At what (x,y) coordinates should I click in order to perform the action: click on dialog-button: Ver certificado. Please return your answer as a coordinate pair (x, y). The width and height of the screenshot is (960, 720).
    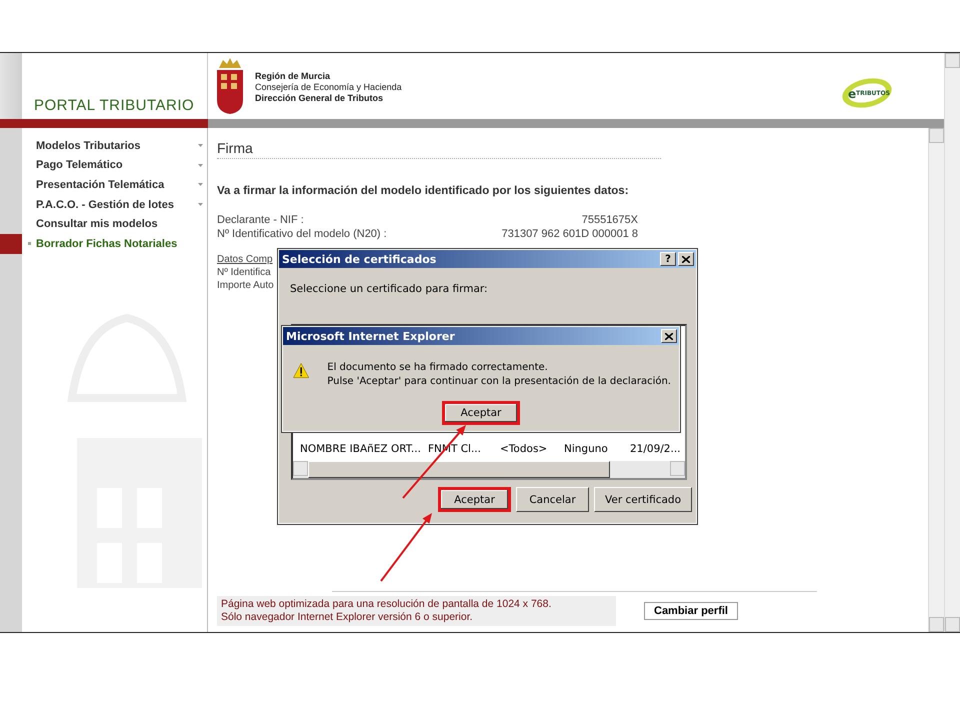
    Looking at the image, I should click on (643, 499).